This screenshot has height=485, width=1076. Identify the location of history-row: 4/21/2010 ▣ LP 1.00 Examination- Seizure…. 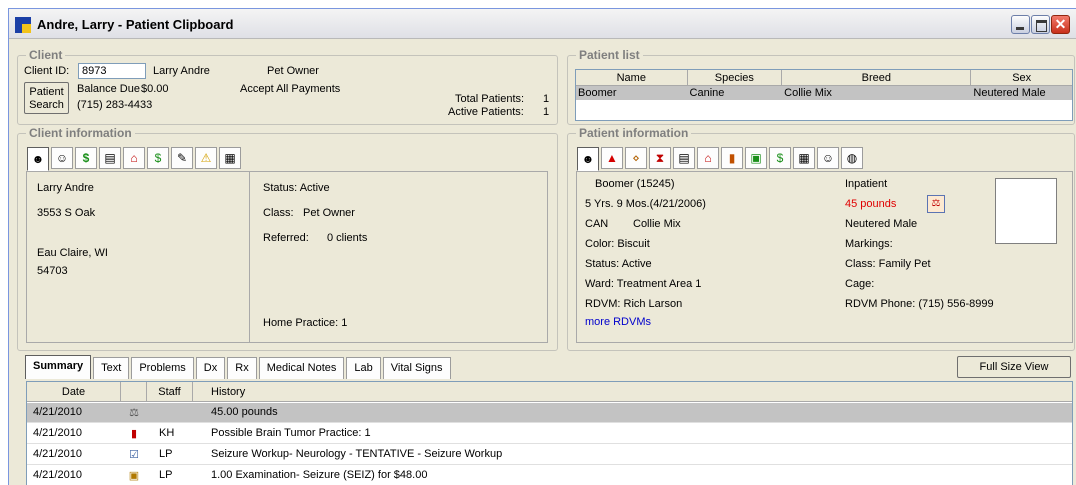
(549, 475).